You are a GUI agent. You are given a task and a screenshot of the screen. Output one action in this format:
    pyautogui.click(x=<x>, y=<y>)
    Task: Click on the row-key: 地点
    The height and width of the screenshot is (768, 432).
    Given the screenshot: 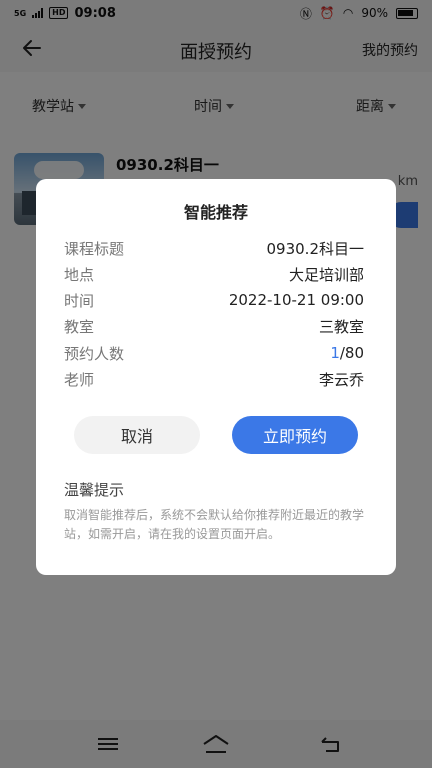 What is the action you would take?
    pyautogui.click(x=79, y=274)
    